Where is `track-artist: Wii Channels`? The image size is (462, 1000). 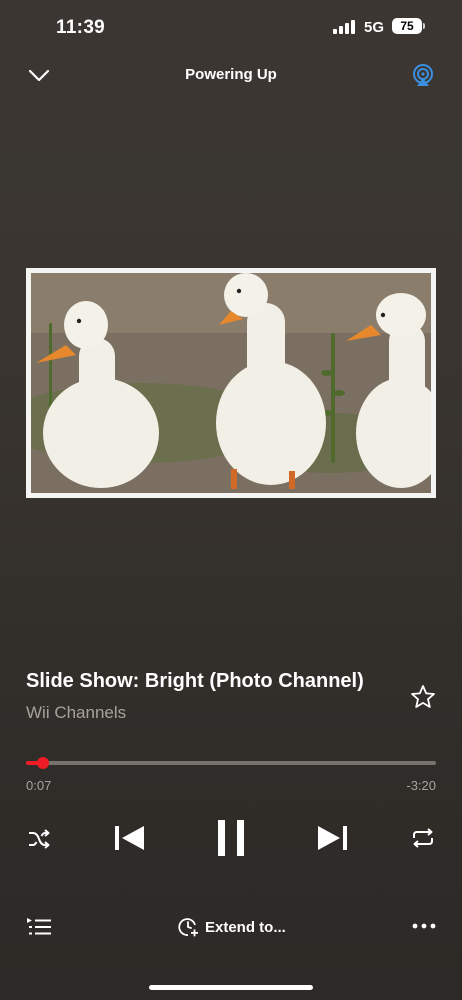 track-artist: Wii Channels is located at coordinates (216, 713).